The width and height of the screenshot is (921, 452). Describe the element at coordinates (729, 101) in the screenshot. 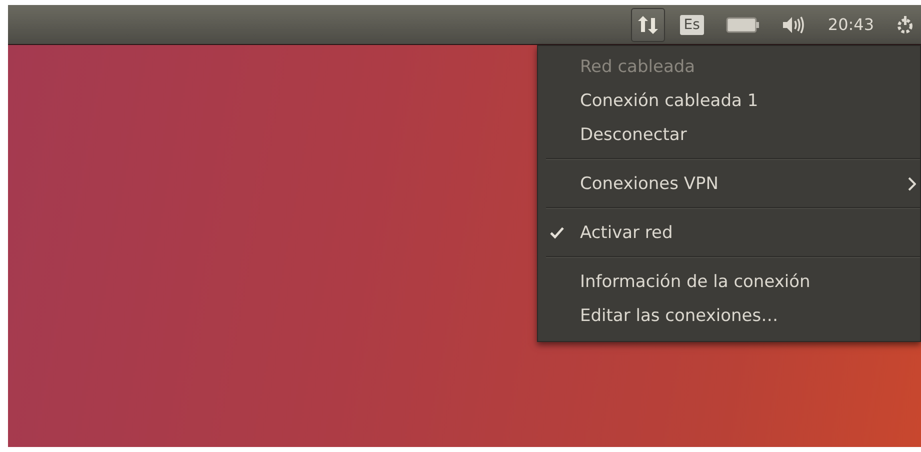

I see `menu-item: Conexión cableada 1` at that location.